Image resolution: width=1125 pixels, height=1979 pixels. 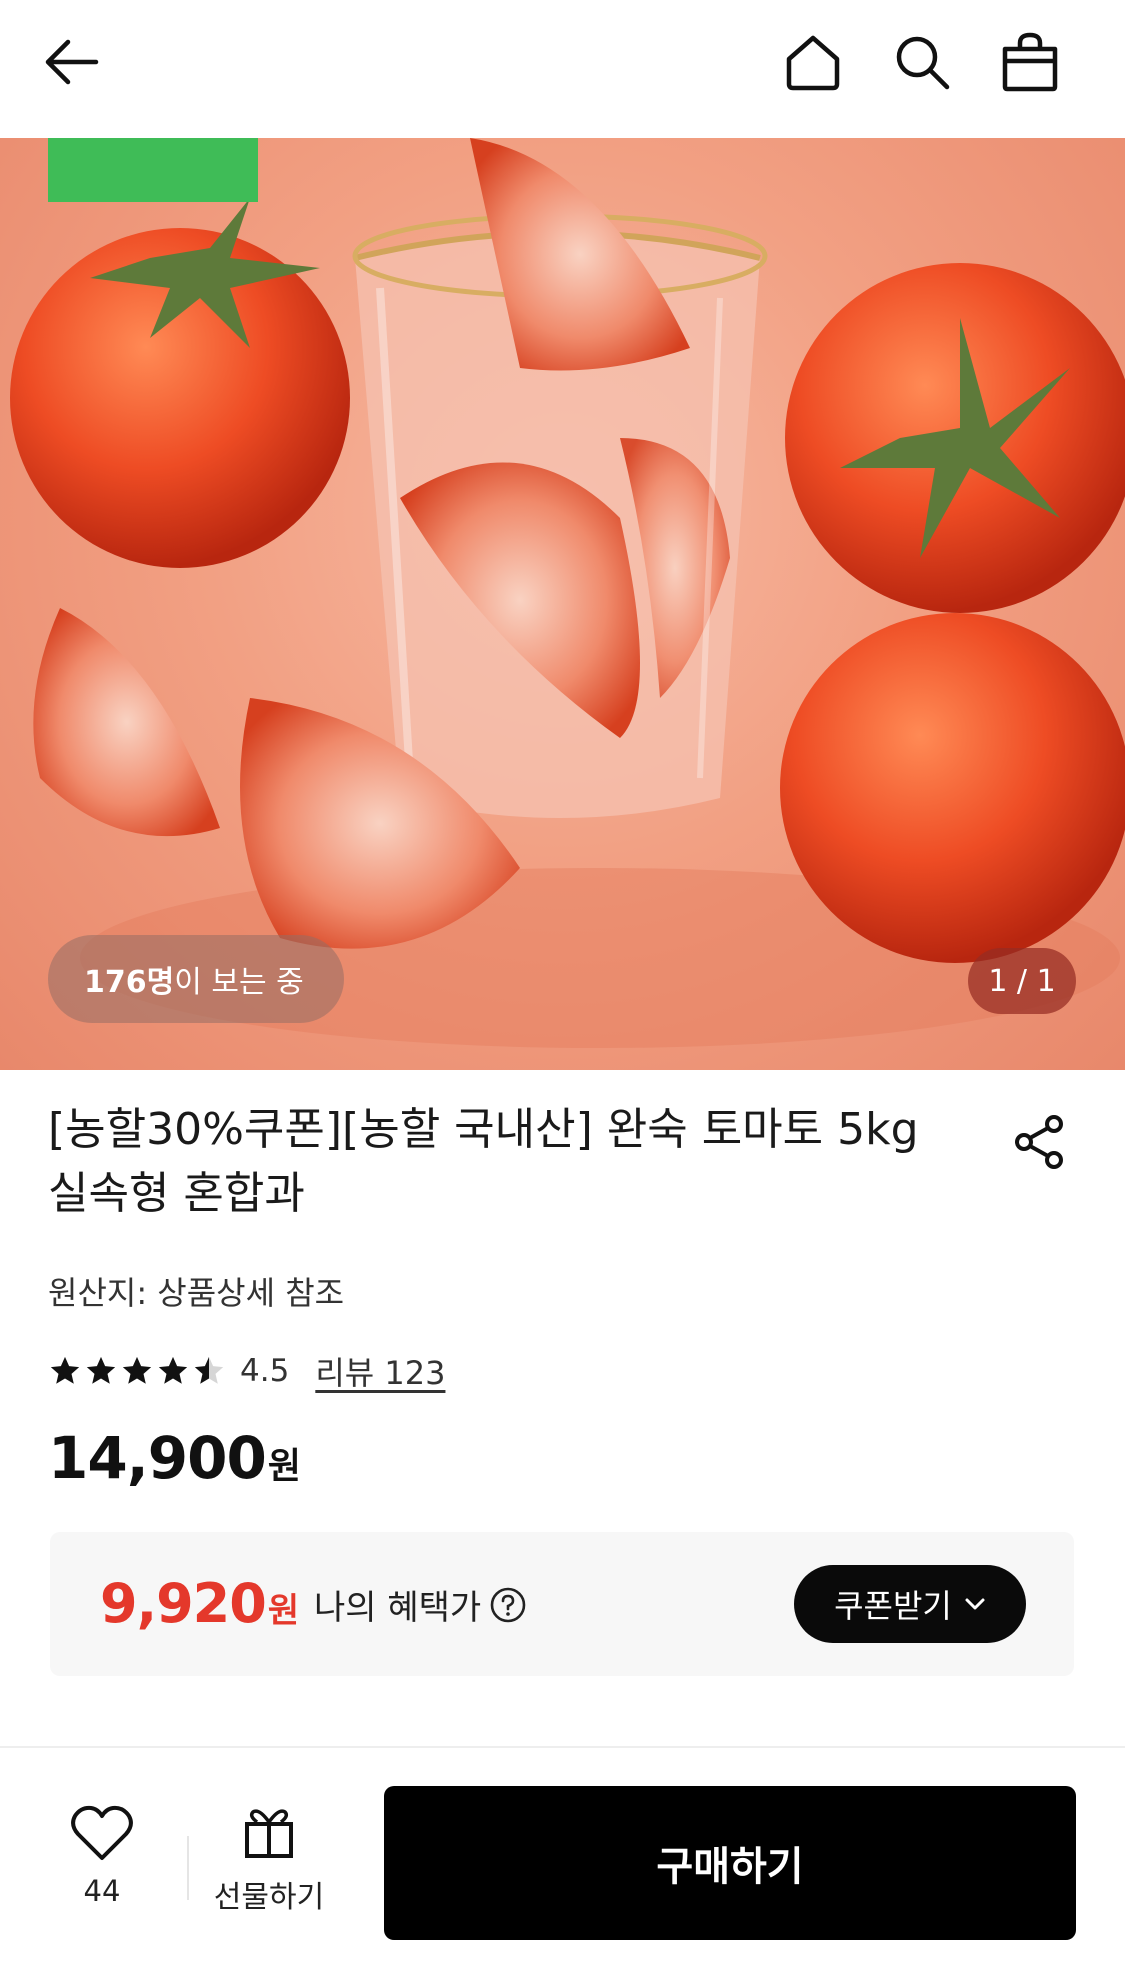 I want to click on bottom-bar-divider, so click(x=562, y=1747).